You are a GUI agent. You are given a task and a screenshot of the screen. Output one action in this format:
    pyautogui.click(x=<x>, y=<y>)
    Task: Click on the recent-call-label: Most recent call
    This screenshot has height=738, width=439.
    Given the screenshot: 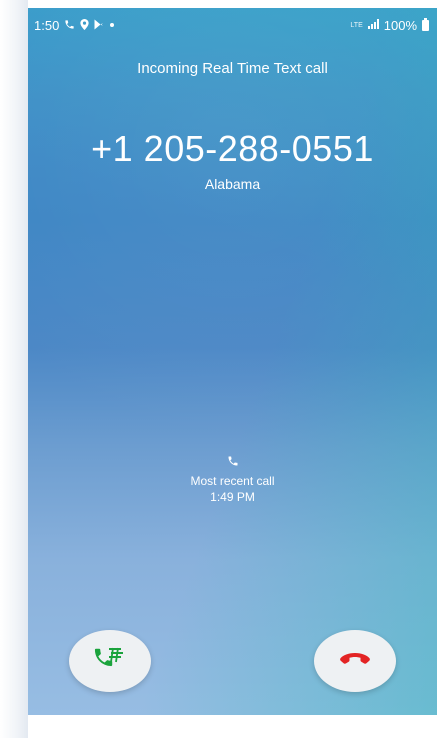 What is the action you would take?
    pyautogui.click(x=232, y=481)
    